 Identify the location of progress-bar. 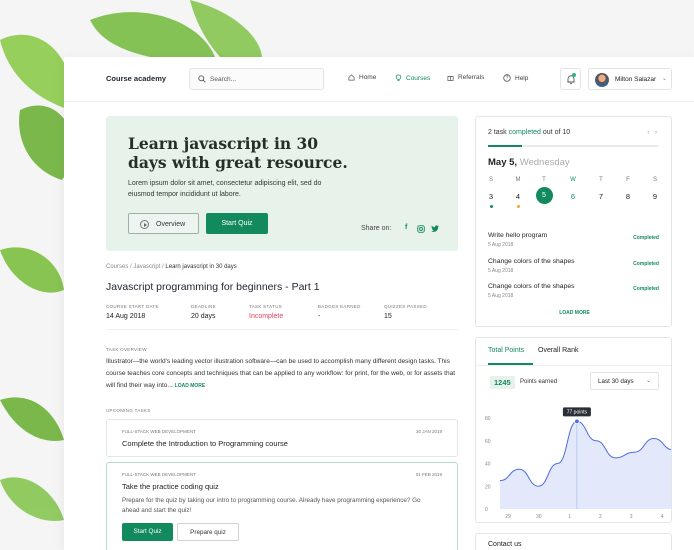
(573, 146).